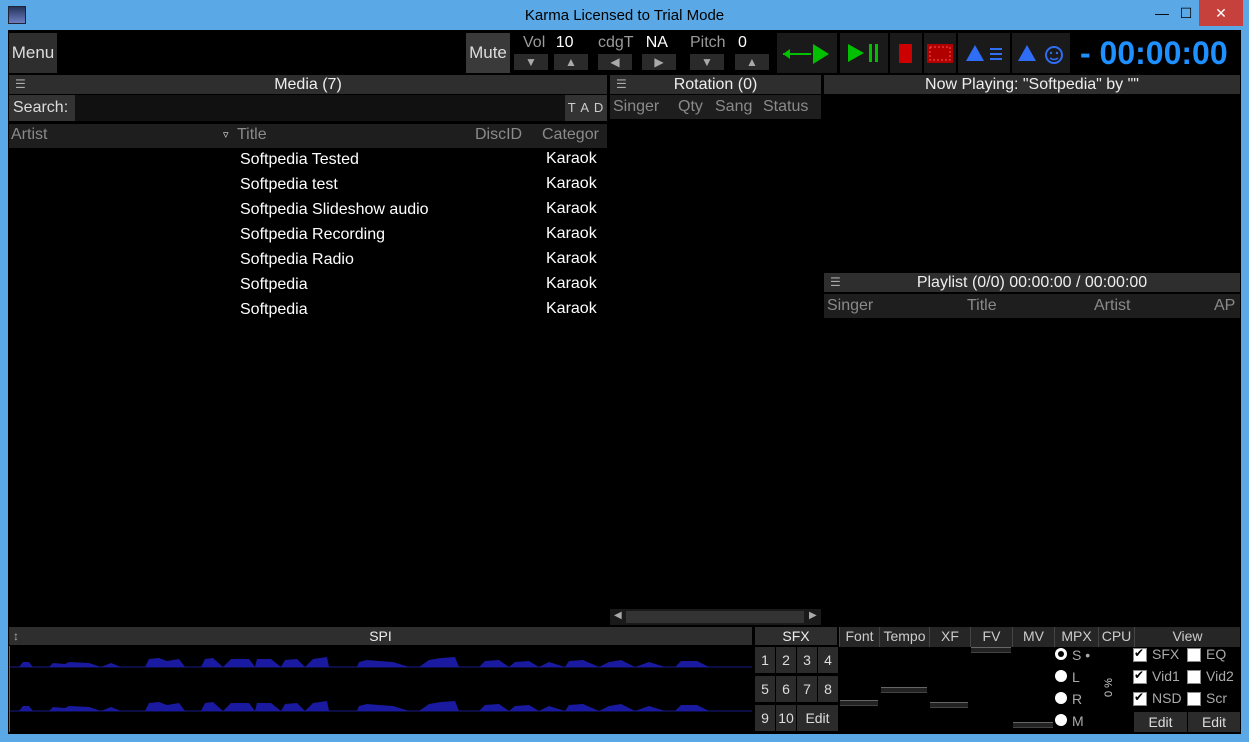 The width and height of the screenshot is (1249, 742). I want to click on checkbox-eq, so click(1194, 655).